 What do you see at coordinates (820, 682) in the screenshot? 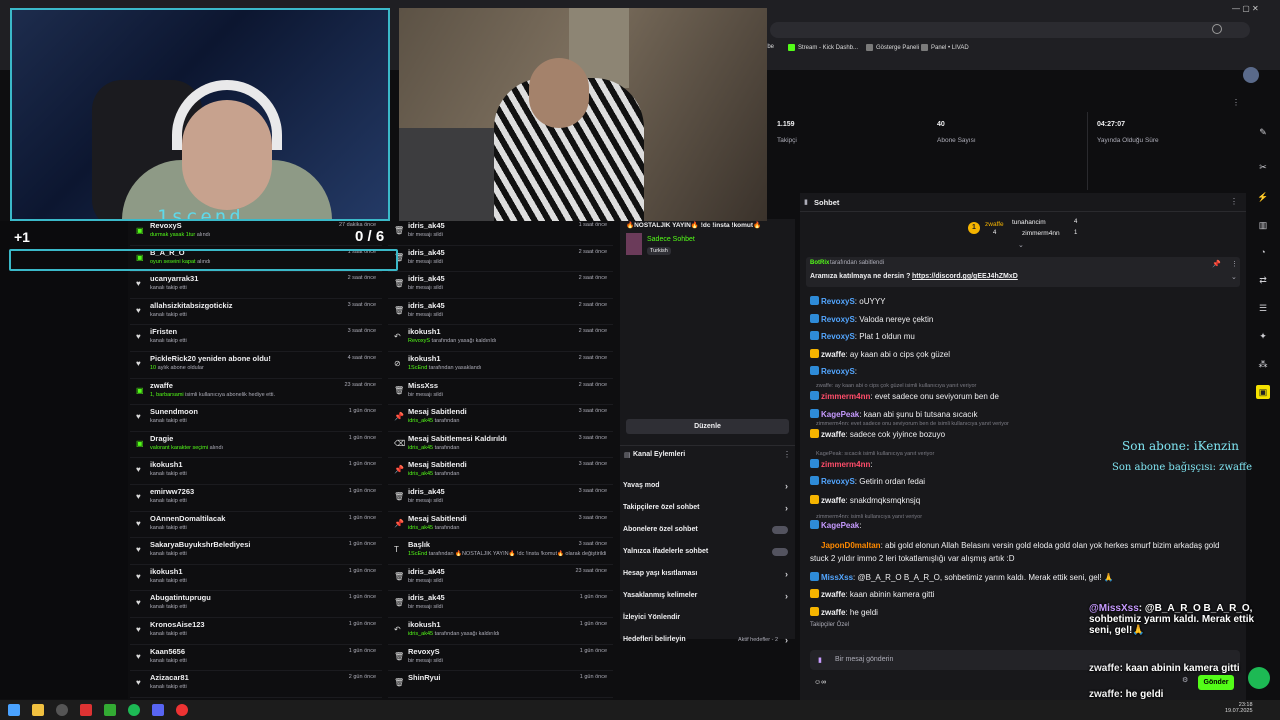
I see `emote-picker-icon: ☺∞` at bounding box center [820, 682].